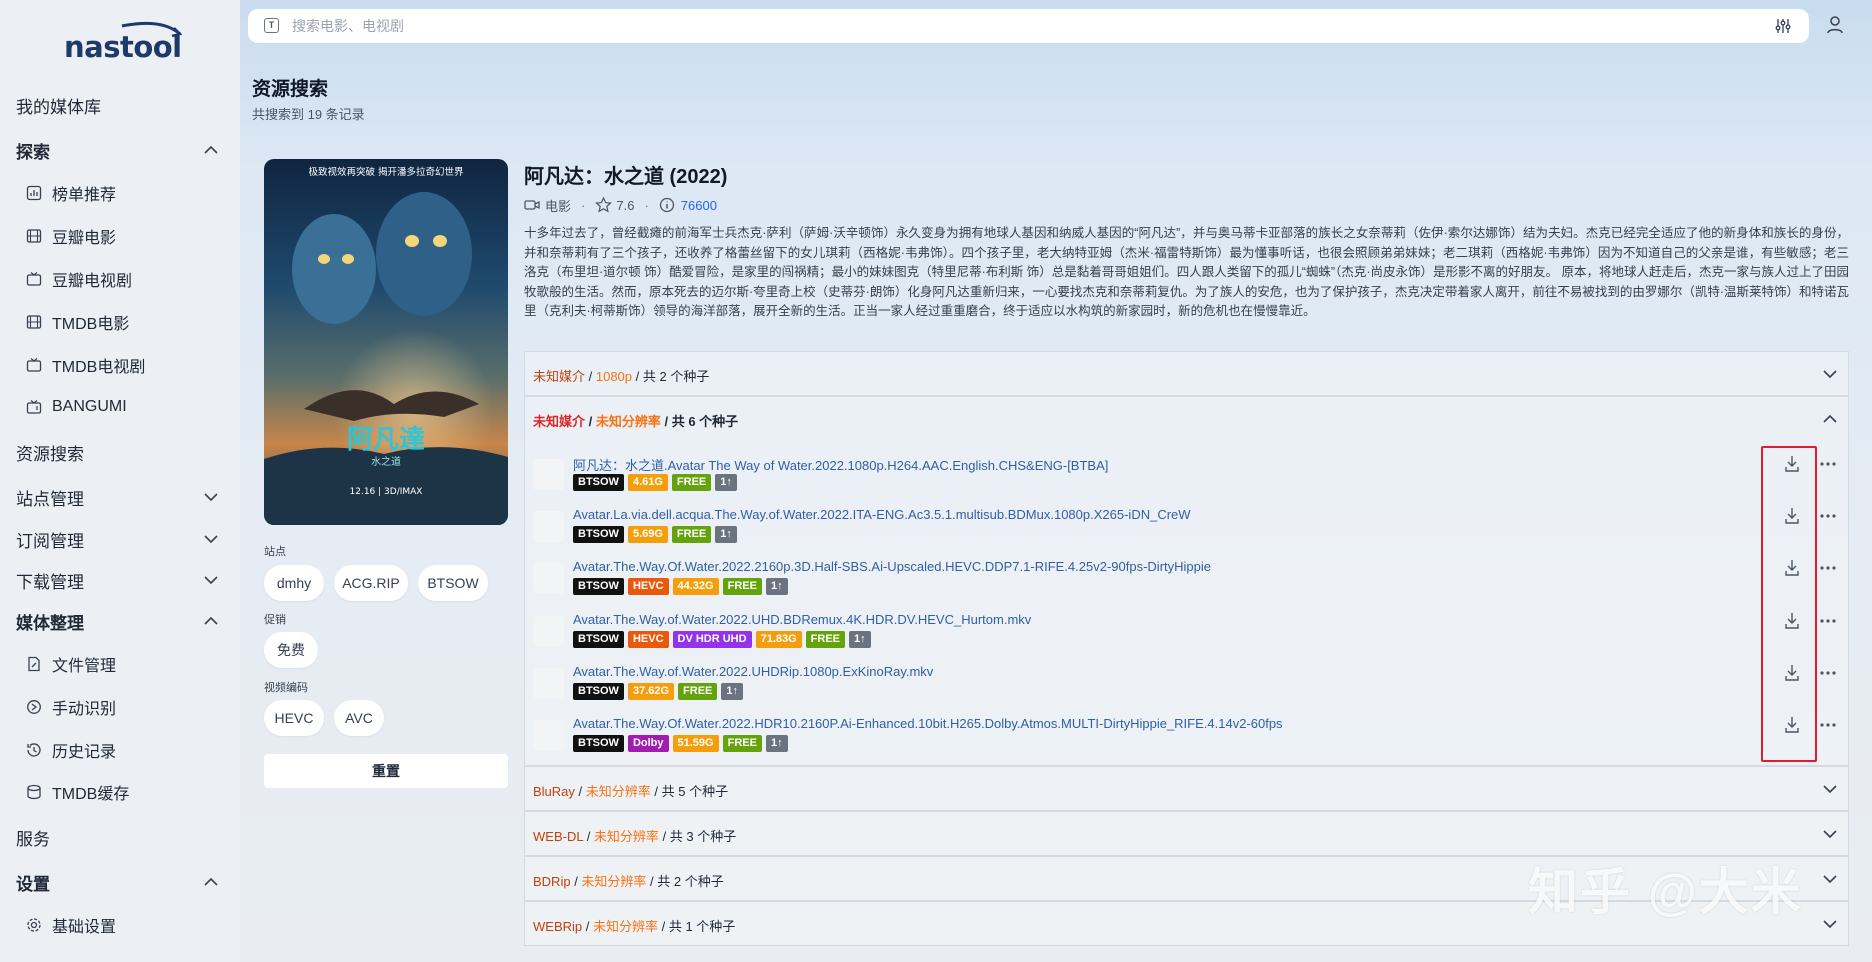  I want to click on sidebar-item-douban-movie: 豆瓣电影, so click(120, 236).